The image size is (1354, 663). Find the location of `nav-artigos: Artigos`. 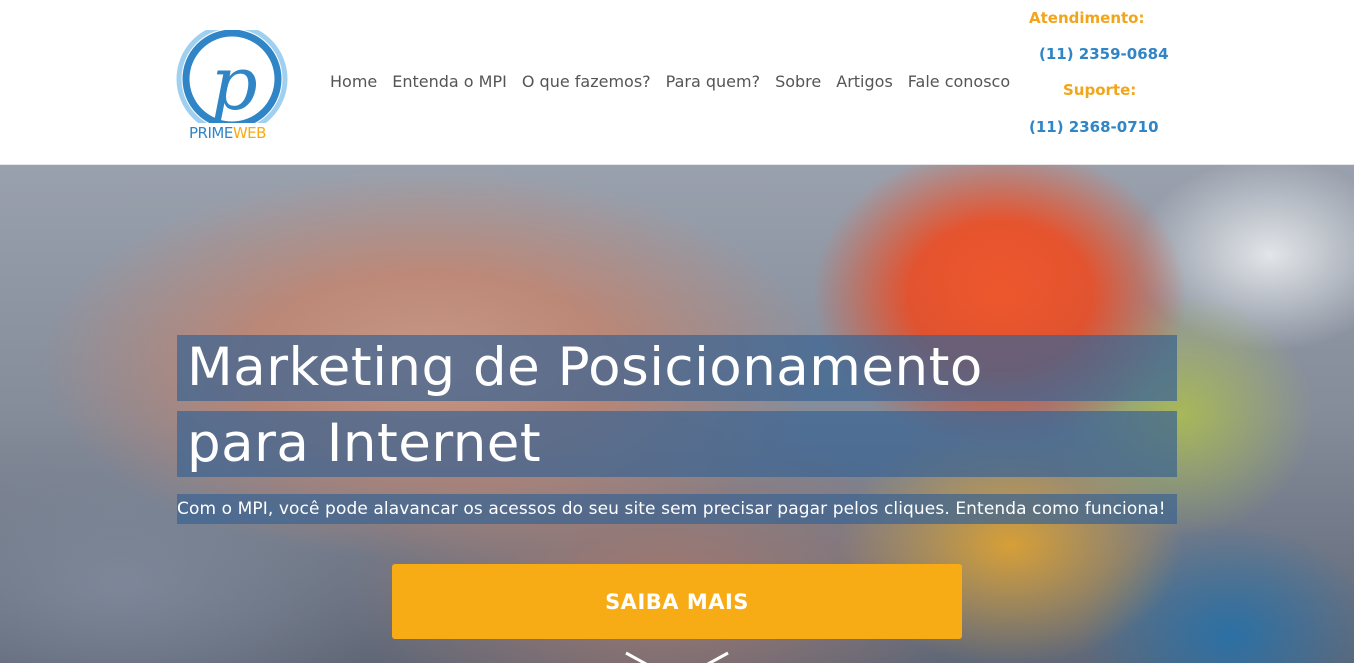

nav-artigos: Artigos is located at coordinates (864, 81).